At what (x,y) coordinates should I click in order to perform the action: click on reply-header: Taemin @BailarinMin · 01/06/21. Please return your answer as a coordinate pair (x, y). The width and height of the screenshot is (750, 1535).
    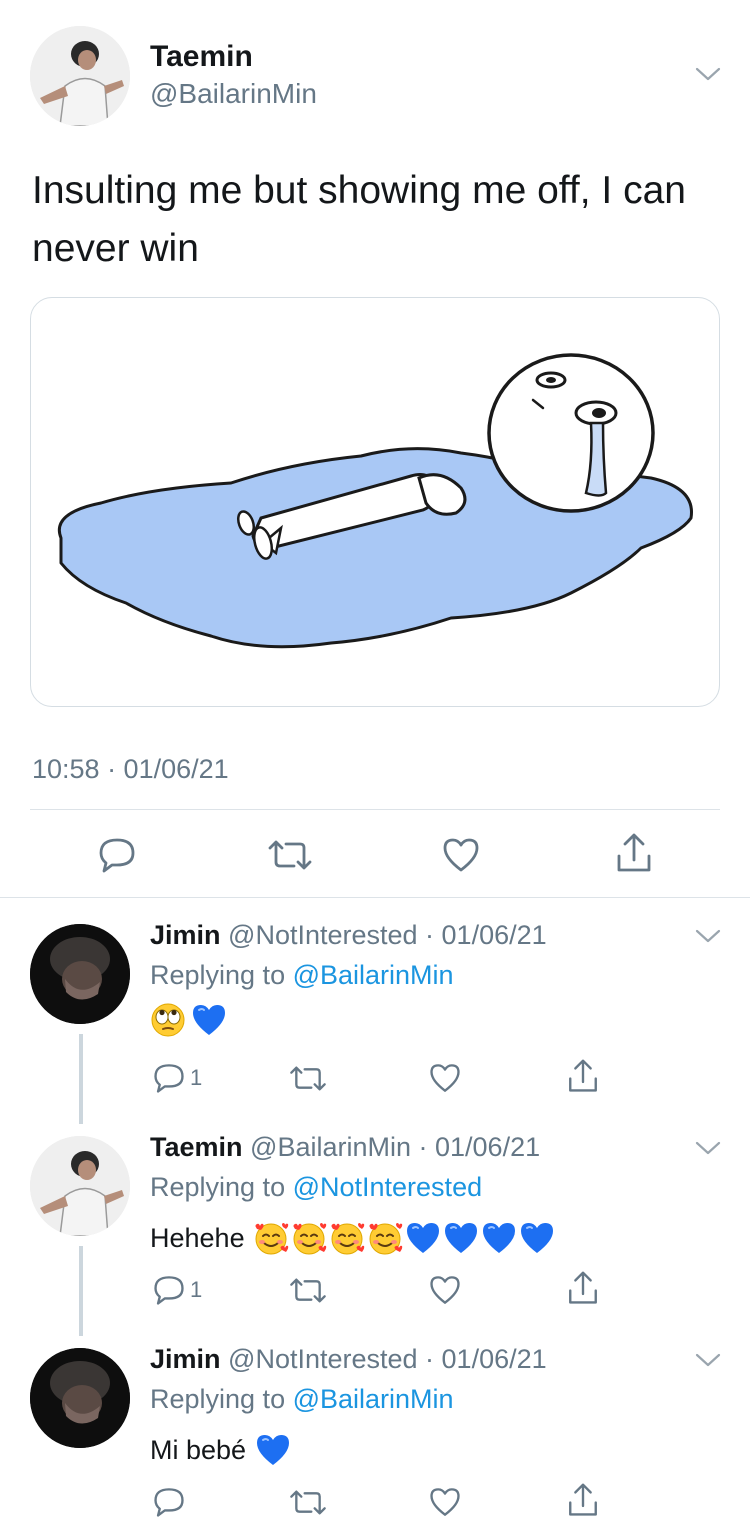
    Looking at the image, I should click on (345, 1147).